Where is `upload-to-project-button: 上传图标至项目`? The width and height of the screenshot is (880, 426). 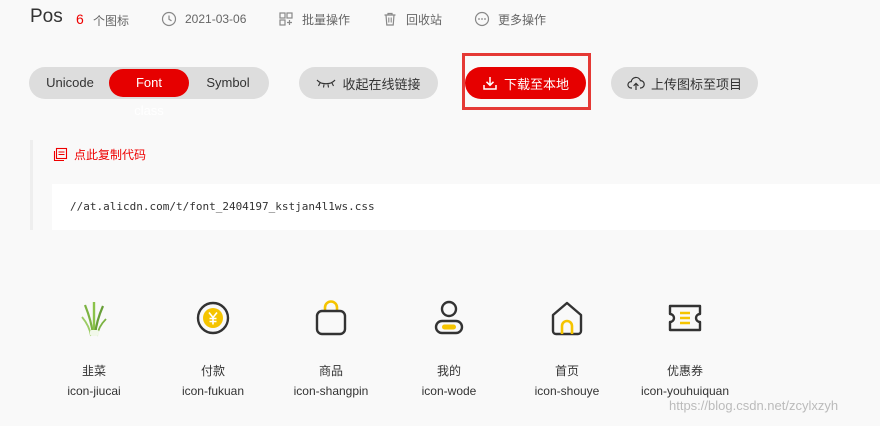 upload-to-project-button: 上传图标至项目 is located at coordinates (684, 83).